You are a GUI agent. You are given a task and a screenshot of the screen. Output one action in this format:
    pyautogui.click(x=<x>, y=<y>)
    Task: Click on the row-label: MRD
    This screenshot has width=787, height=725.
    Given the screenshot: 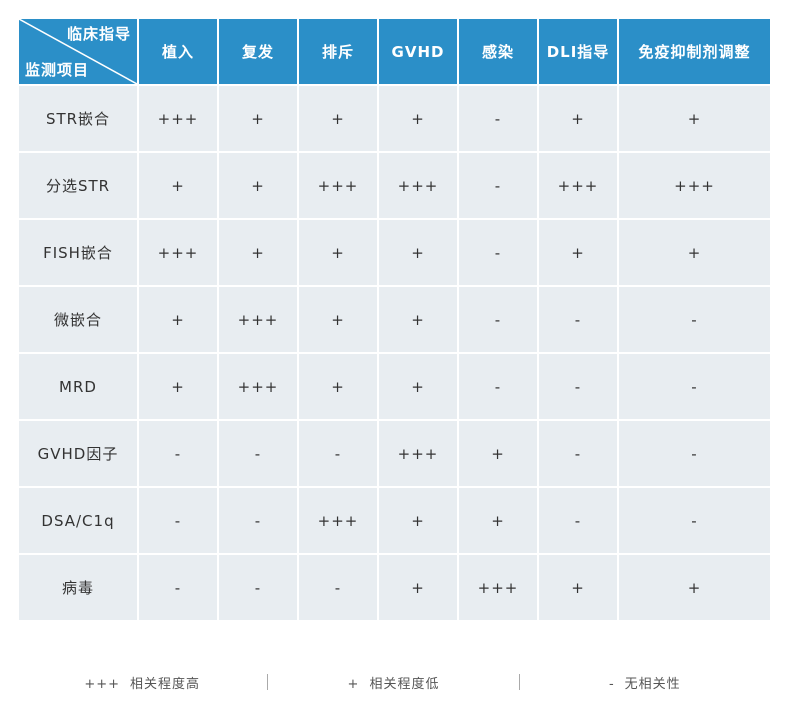 What is the action you would take?
    pyautogui.click(x=78, y=386)
    